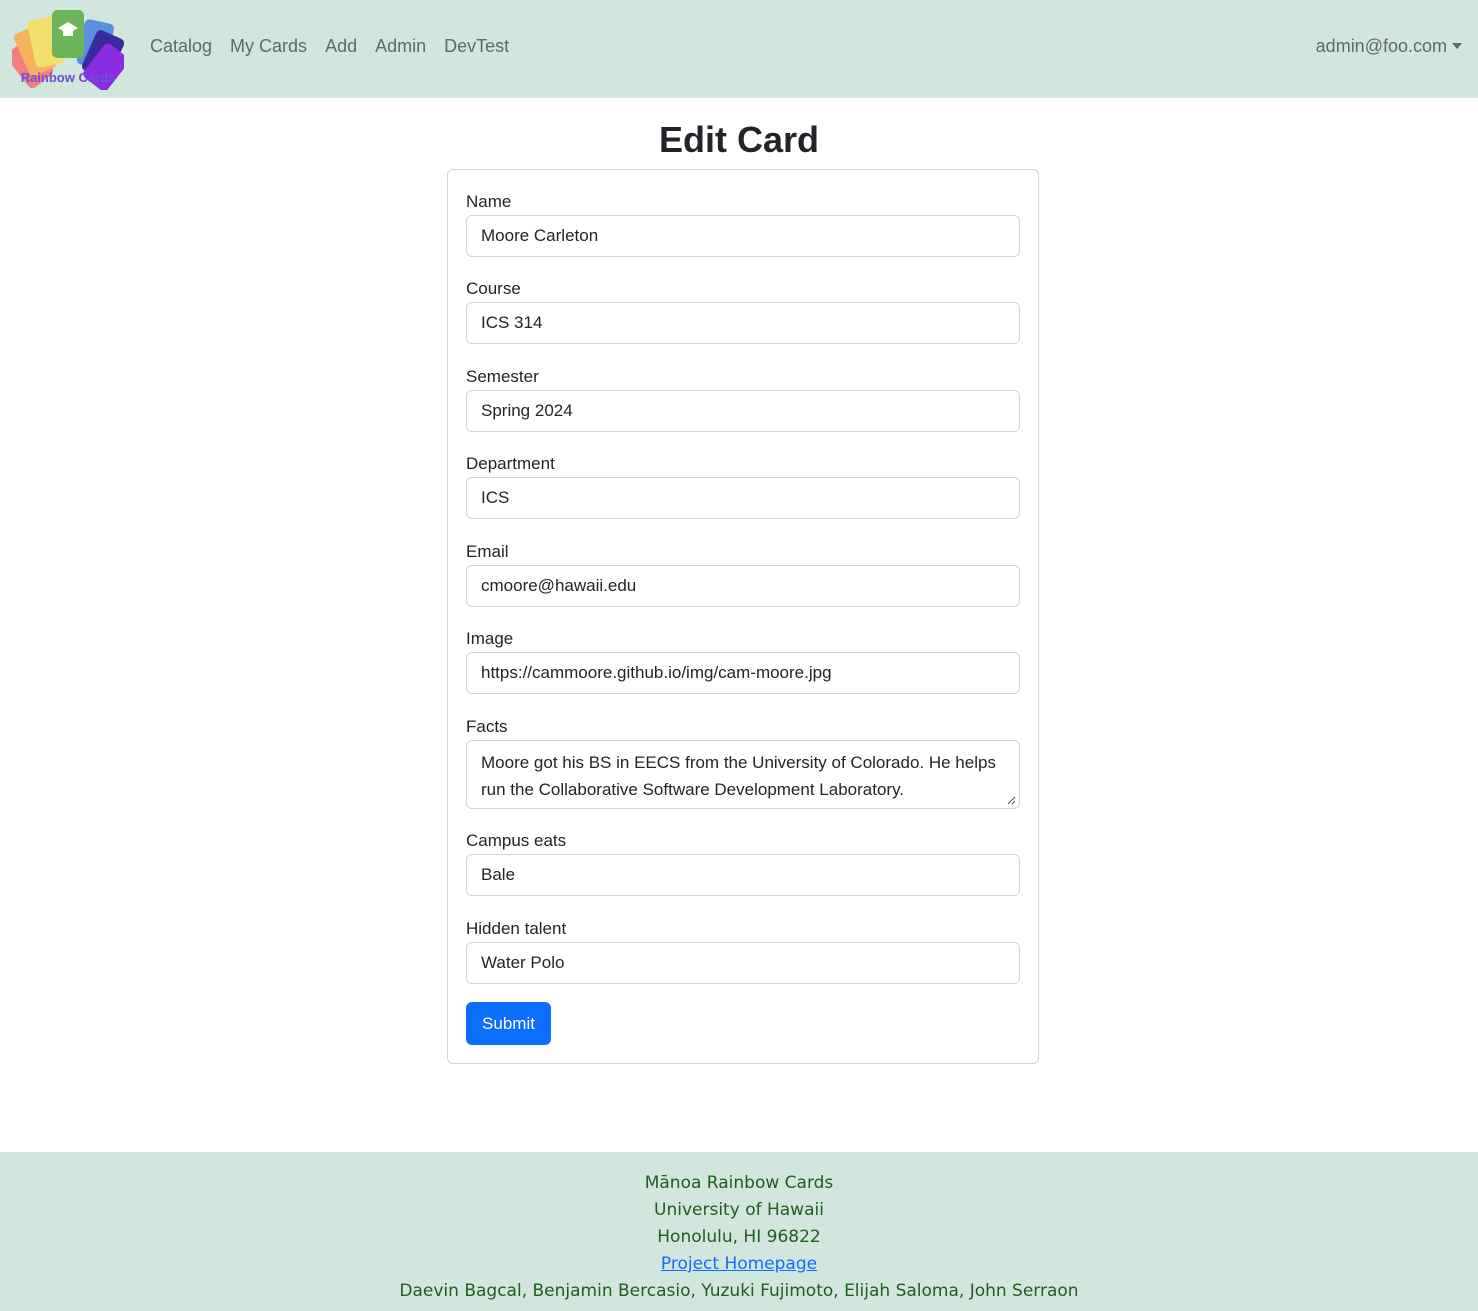 This screenshot has height=1311, width=1478. I want to click on email-input: cmoore@hawaii.edu, so click(743, 586).